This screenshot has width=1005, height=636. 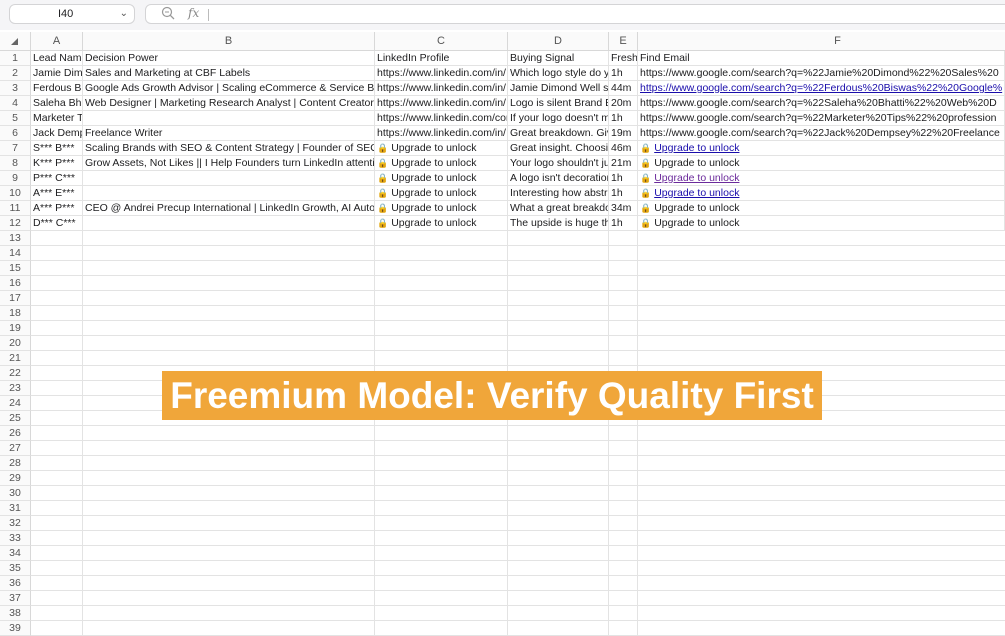 What do you see at coordinates (15, 103) in the screenshot?
I see `row-header: 4` at bounding box center [15, 103].